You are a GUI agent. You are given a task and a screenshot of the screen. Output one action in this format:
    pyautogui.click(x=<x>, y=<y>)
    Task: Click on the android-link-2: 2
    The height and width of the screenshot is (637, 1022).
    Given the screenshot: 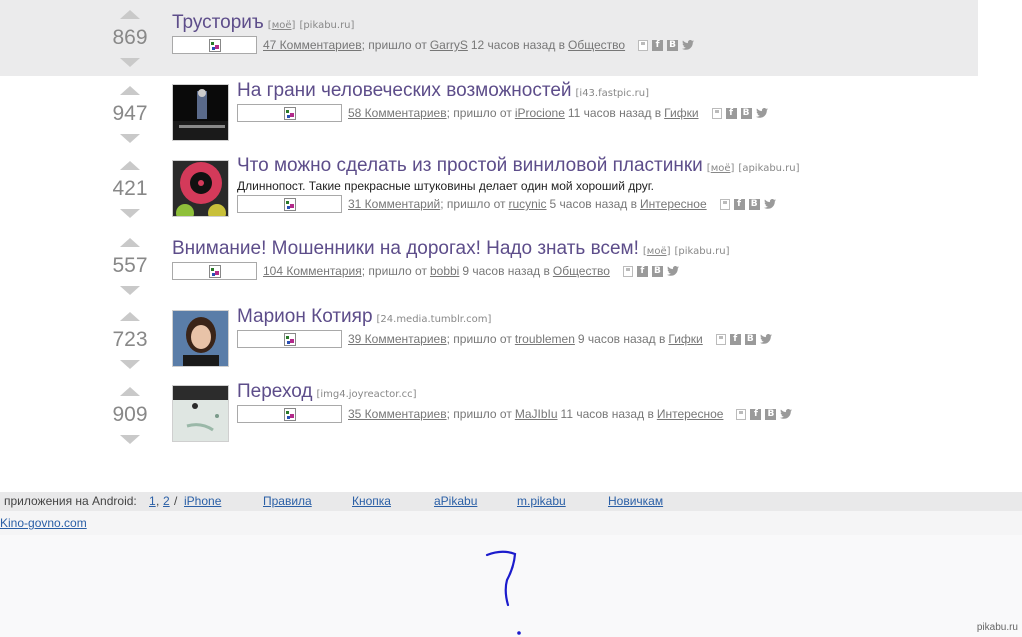 What is the action you would take?
    pyautogui.click(x=166, y=501)
    